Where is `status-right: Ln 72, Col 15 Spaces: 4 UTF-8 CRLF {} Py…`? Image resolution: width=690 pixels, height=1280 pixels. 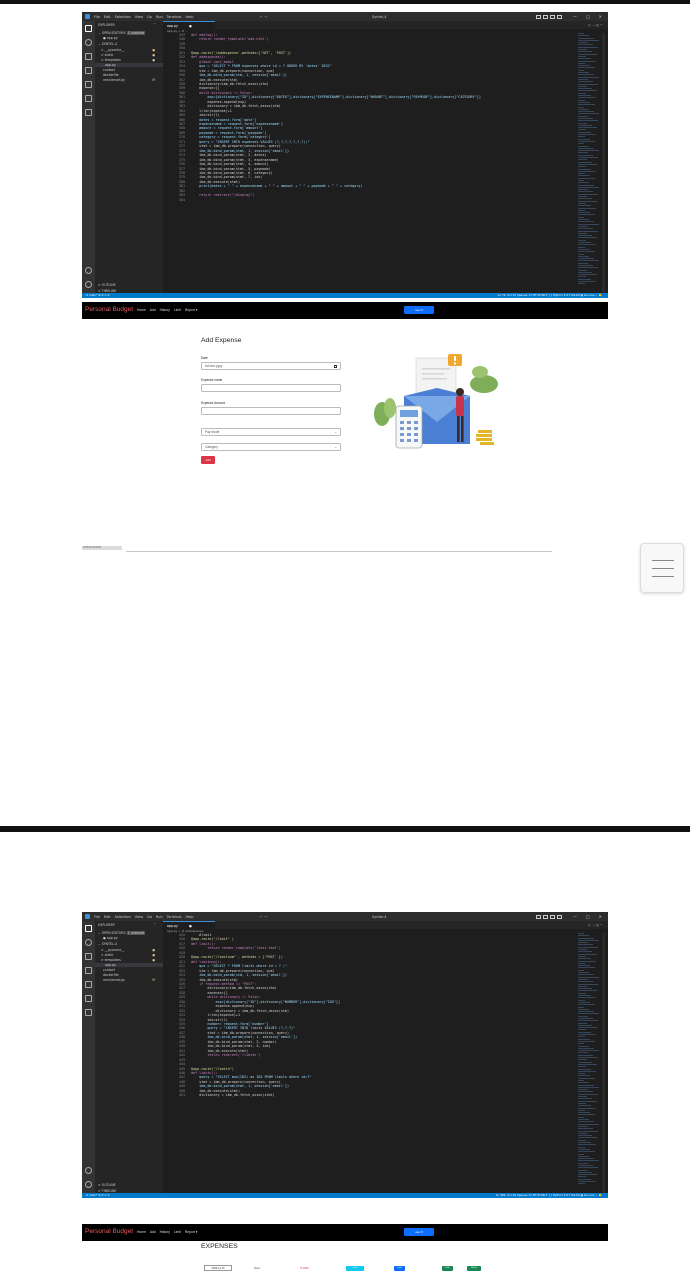
status-right: Ln 72, Col 15 Spaces: 4 UTF-8 CRLF {} Py… is located at coordinates (550, 295).